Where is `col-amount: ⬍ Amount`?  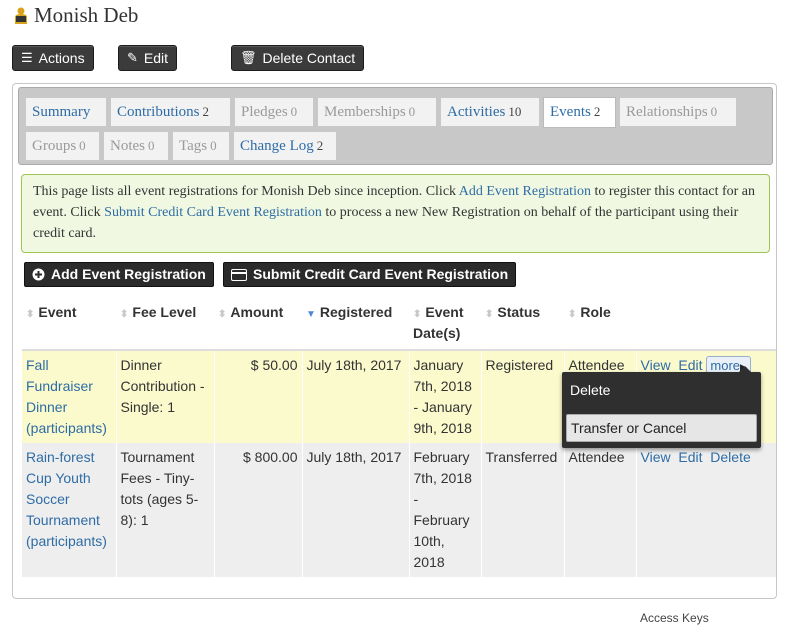
col-amount: ⬍ Amount is located at coordinates (258, 325).